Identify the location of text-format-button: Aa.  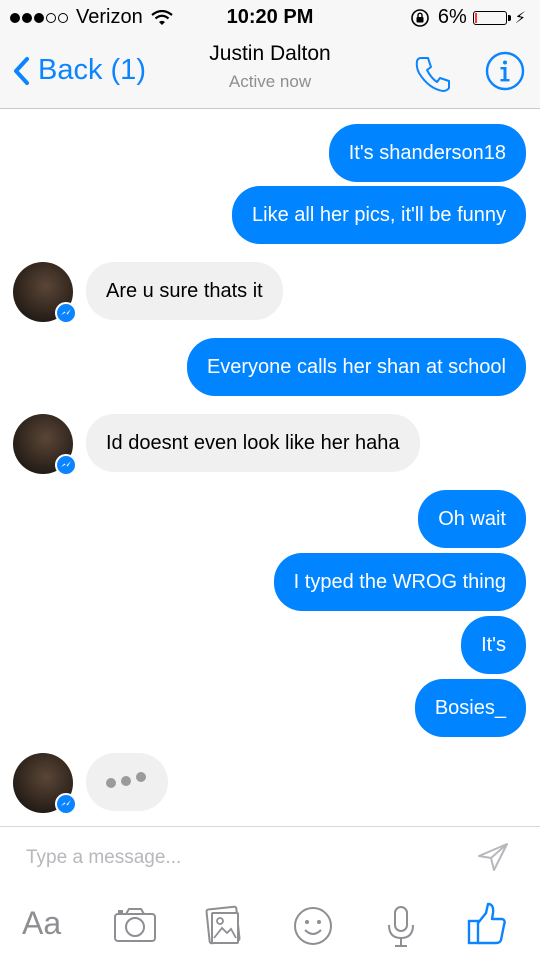
(41, 923).